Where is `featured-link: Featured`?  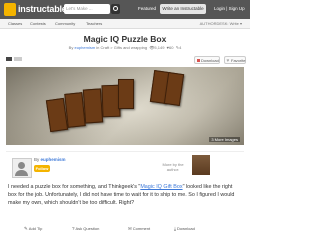
featured-link: Featured is located at coordinates (147, 8).